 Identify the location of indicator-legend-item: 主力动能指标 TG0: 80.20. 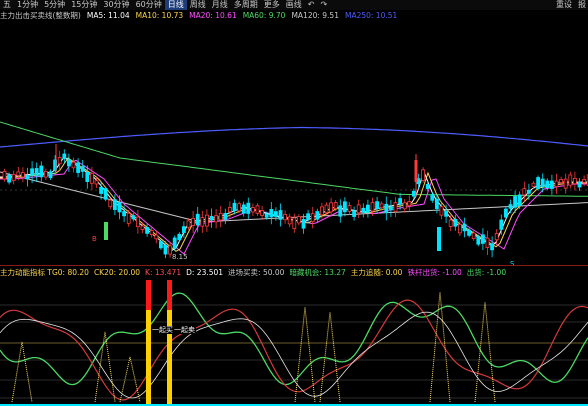
(44, 272).